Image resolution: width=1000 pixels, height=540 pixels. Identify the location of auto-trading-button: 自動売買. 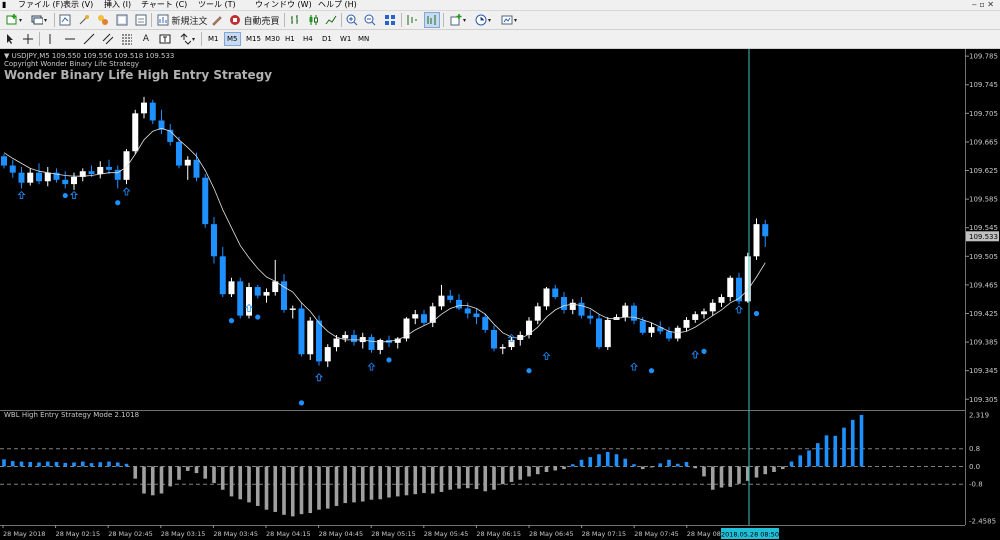
(254, 20).